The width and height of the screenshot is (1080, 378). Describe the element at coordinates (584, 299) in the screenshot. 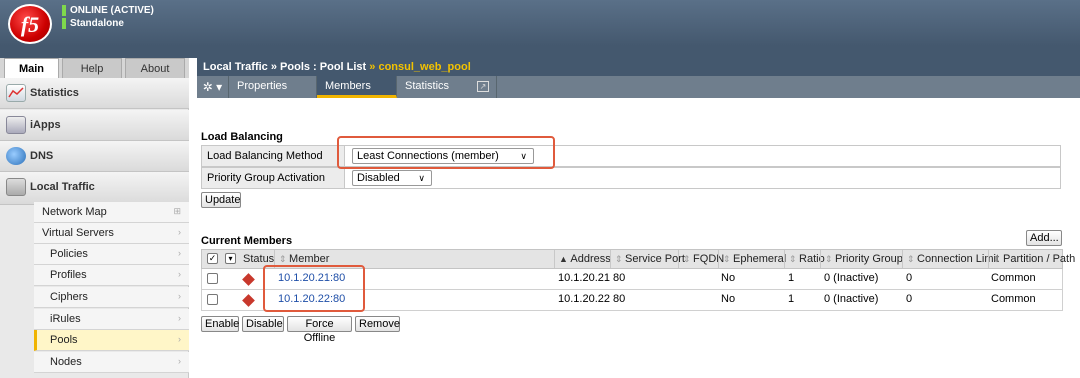

I see `cell-address: 10.1.20.22` at that location.